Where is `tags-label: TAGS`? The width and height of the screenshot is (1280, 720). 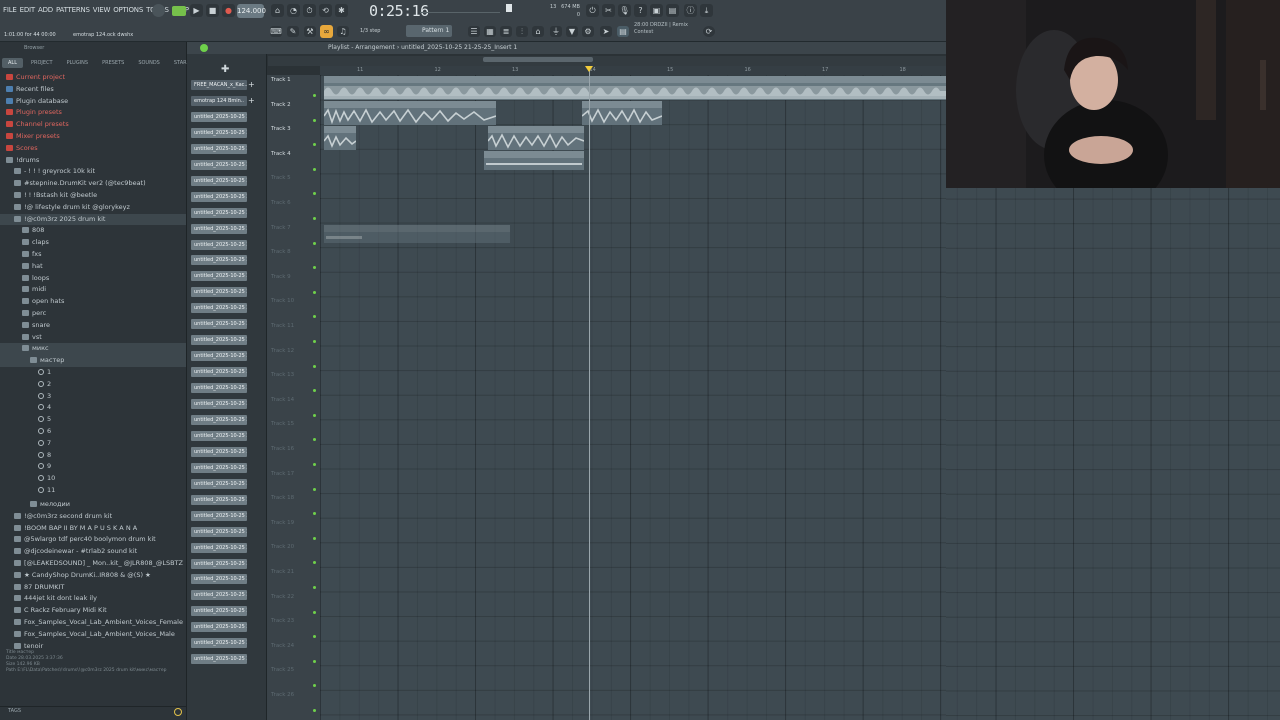
tags-label: TAGS is located at coordinates (14, 711).